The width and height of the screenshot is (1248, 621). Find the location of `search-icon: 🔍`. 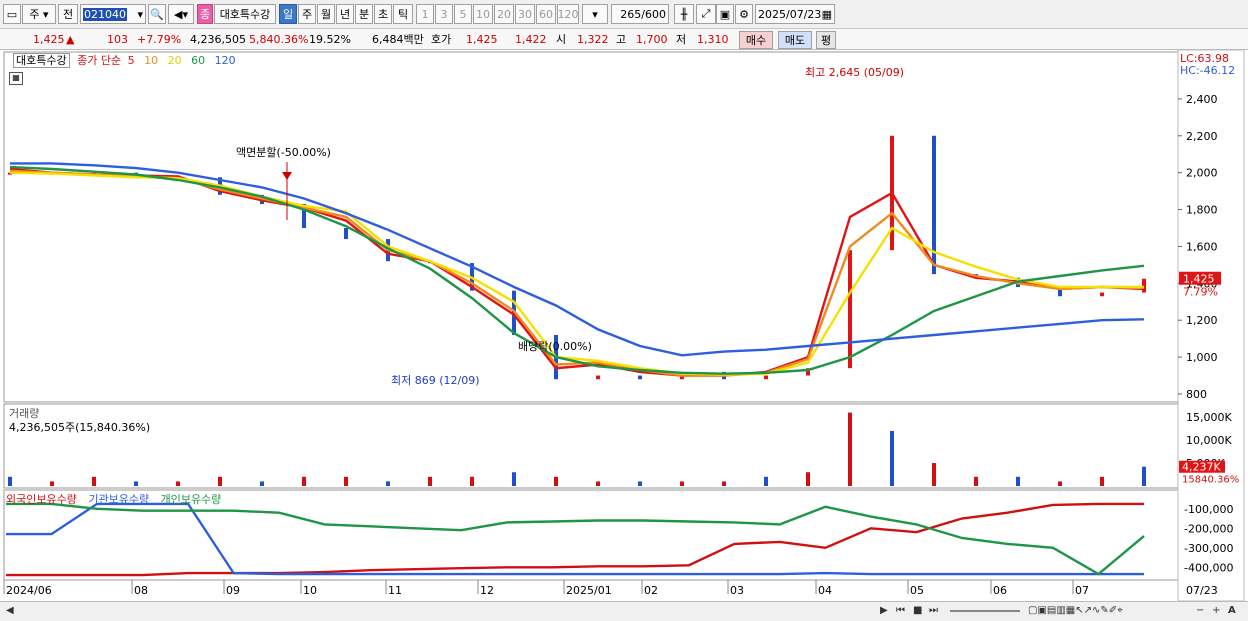

search-icon: 🔍 is located at coordinates (157, 14).